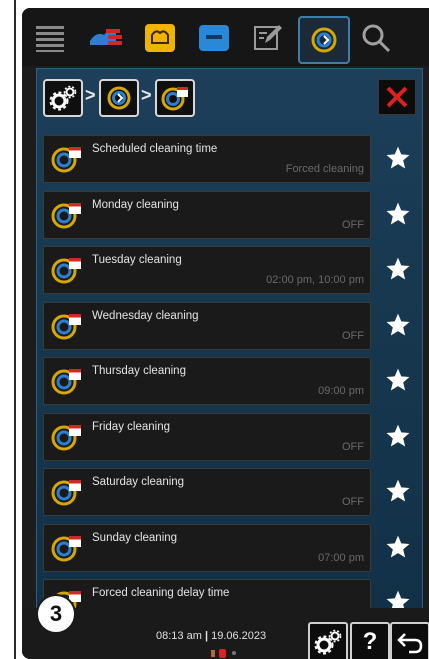 Image resolution: width=429 pixels, height=659 pixels. What do you see at coordinates (315, 280) in the screenshot?
I see `setting-value: 02:00 pm, 10:00 pm` at bounding box center [315, 280].